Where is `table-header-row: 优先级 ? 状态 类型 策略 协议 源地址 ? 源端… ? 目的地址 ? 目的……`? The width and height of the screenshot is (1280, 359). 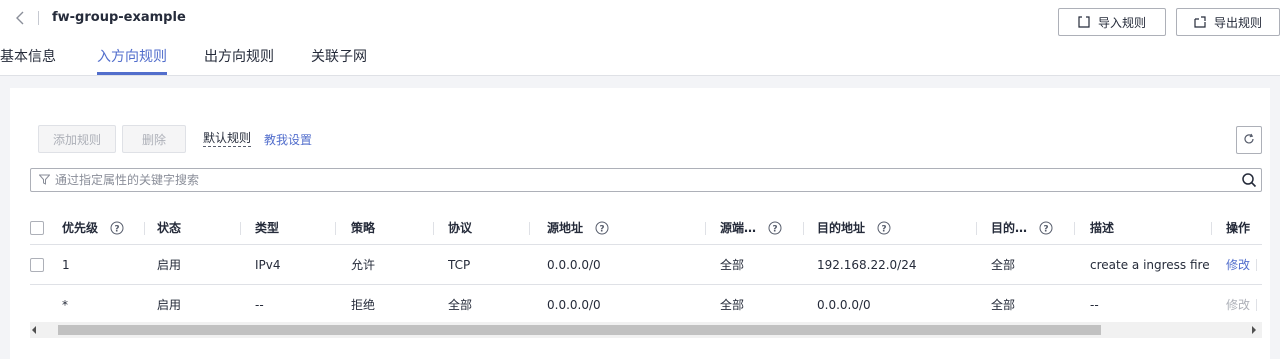
table-header-row: 优先级 ? 状态 类型 策略 协议 源地址 ? 源端… ? 目的地址 ? 目的…… is located at coordinates (646, 228).